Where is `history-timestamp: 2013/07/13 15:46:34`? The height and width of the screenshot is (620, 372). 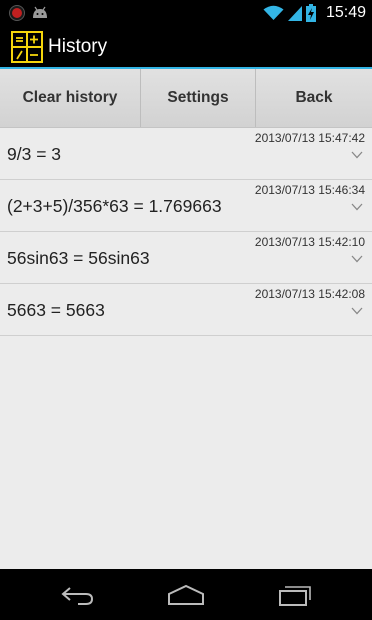
history-timestamp: 2013/07/13 15:46:34 is located at coordinates (309, 190).